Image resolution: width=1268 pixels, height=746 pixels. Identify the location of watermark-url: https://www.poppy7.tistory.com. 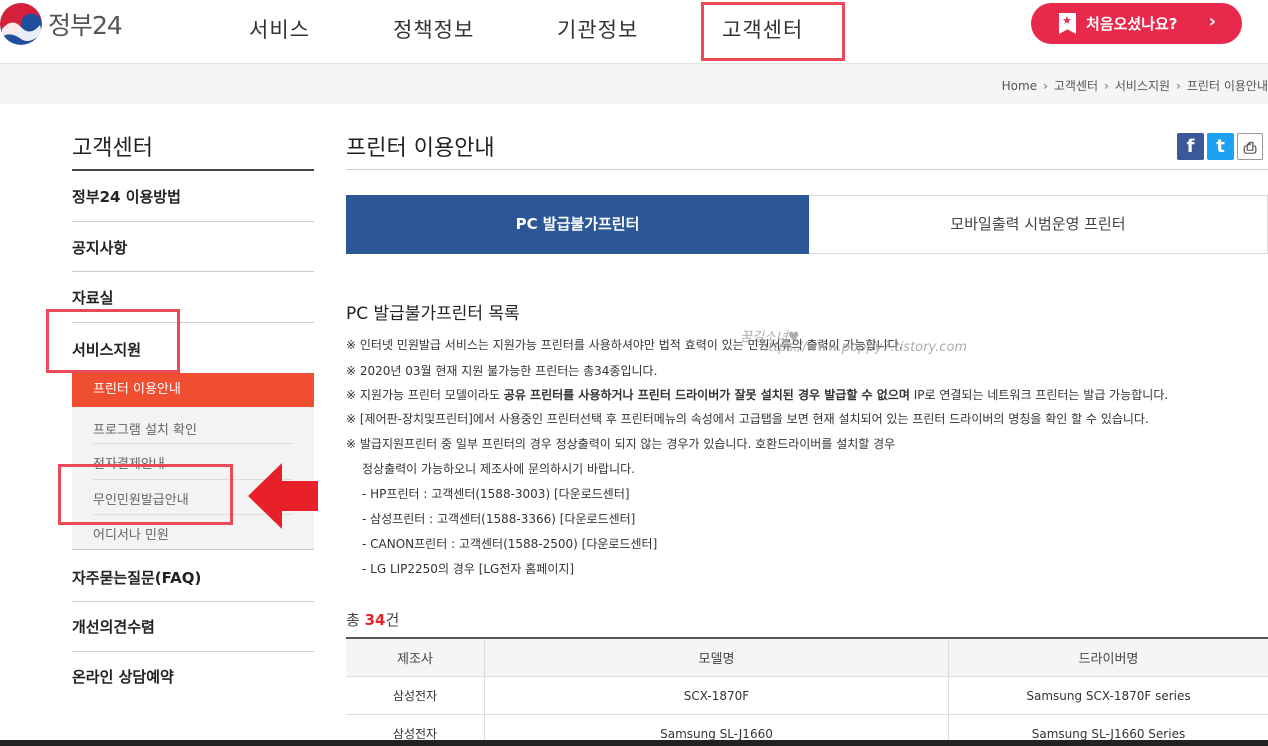
(864, 347).